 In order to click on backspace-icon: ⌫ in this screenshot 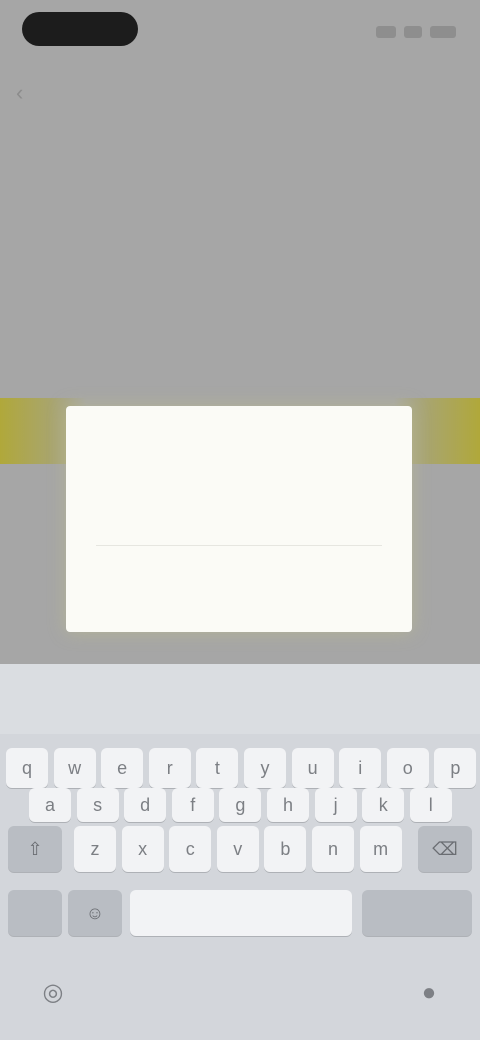, I will do `click(445, 849)`.